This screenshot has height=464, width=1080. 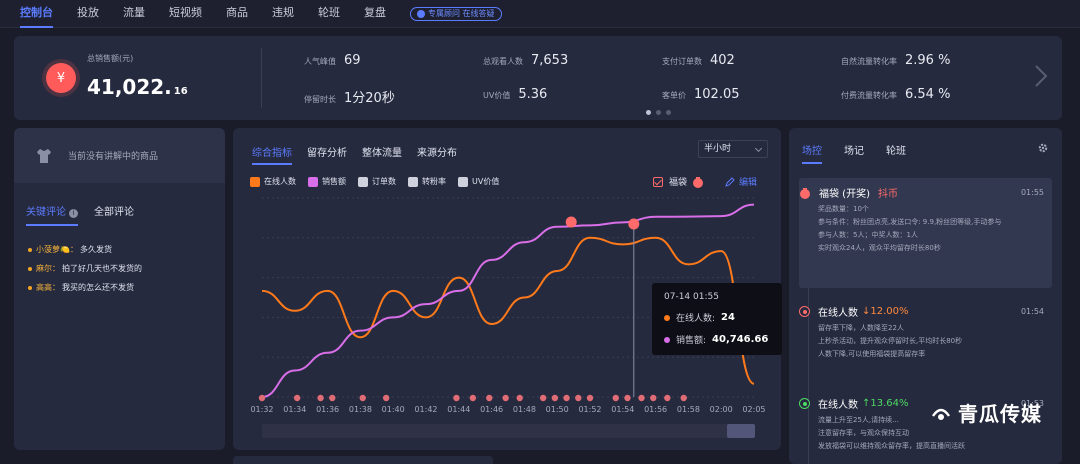 I want to click on x-tick-label: 01:32, so click(x=261, y=409).